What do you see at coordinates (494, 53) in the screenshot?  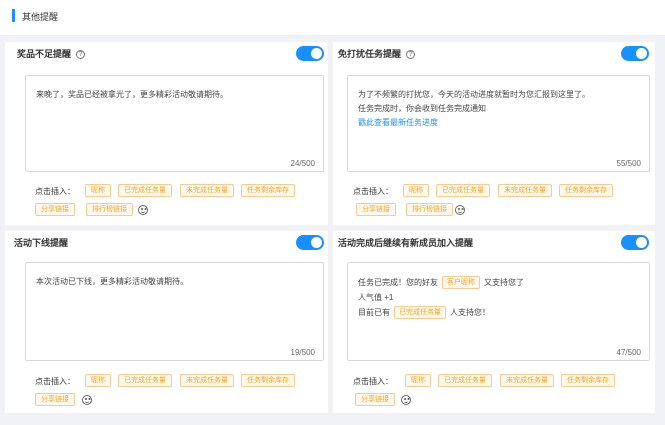 I see `card-header: 免打扰任务提醒?` at bounding box center [494, 53].